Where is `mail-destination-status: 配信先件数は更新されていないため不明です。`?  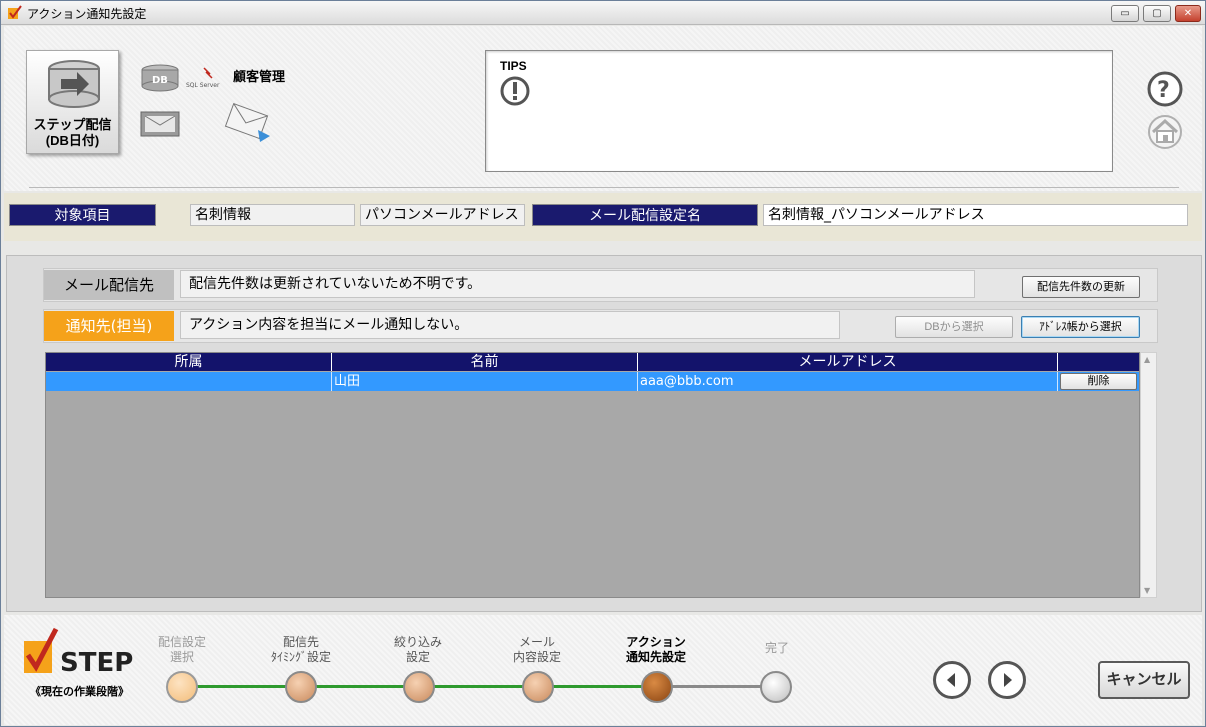 mail-destination-status: 配信先件数は更新されていないため不明です。 is located at coordinates (577, 284).